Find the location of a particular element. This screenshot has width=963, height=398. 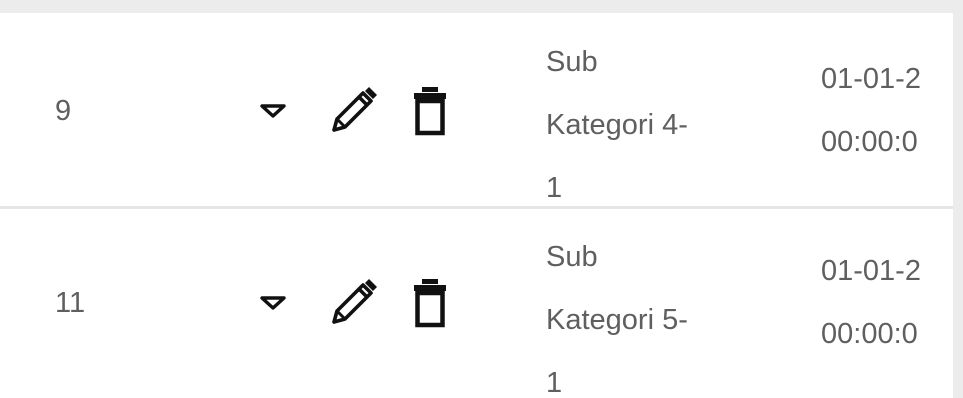

id-cell: 9 is located at coordinates (63, 110).